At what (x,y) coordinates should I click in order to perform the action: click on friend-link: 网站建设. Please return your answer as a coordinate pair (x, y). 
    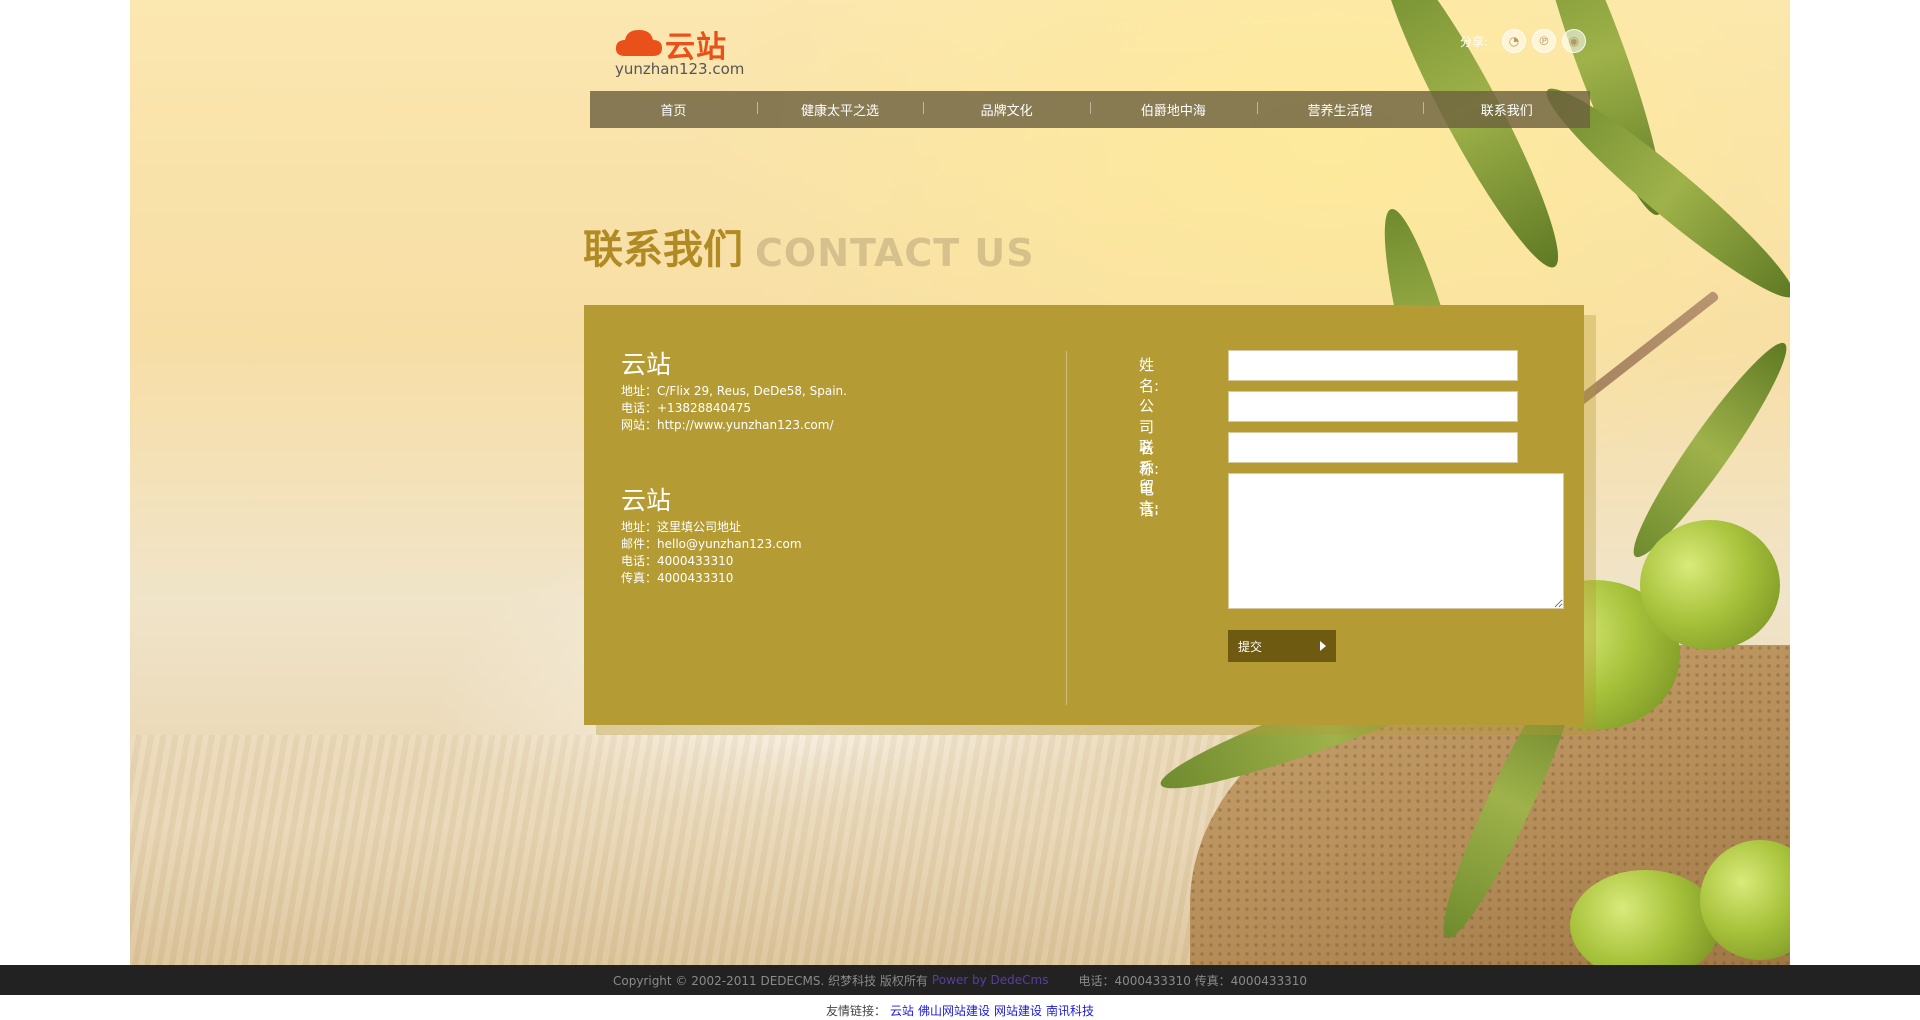
    Looking at the image, I should click on (1018, 1011).